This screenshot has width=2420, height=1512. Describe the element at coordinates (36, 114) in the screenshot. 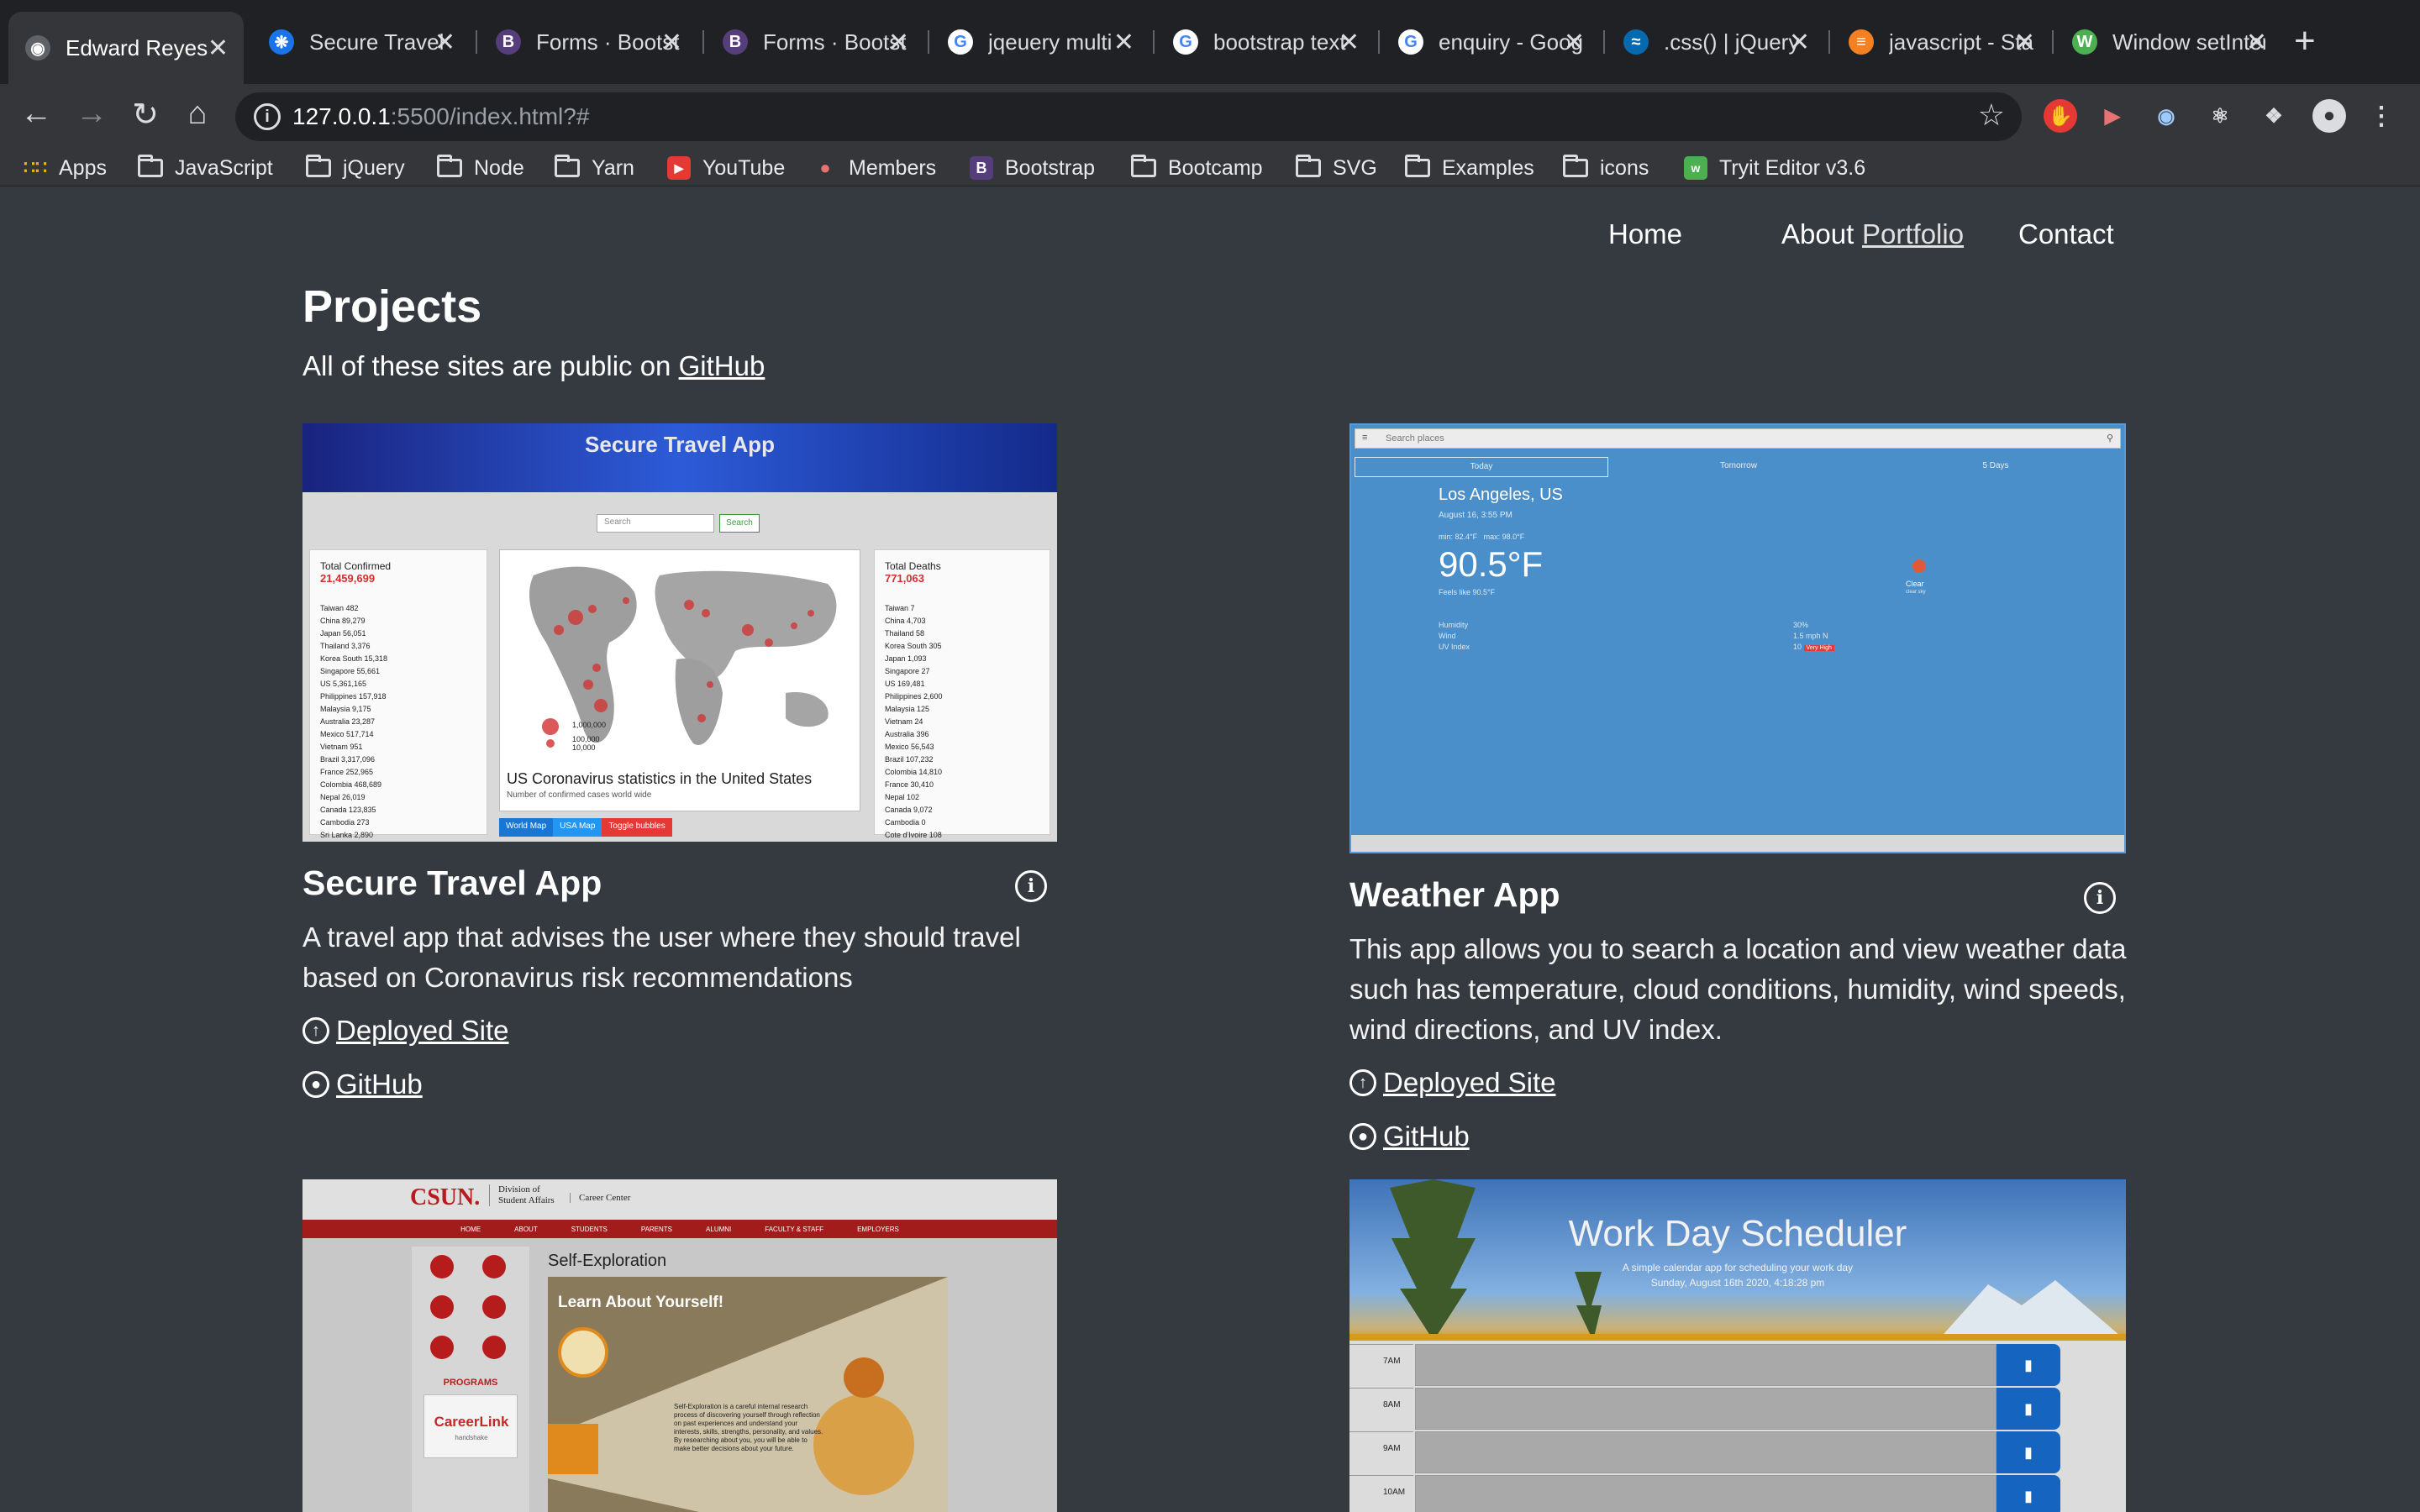

I see `back-icon: ←` at that location.